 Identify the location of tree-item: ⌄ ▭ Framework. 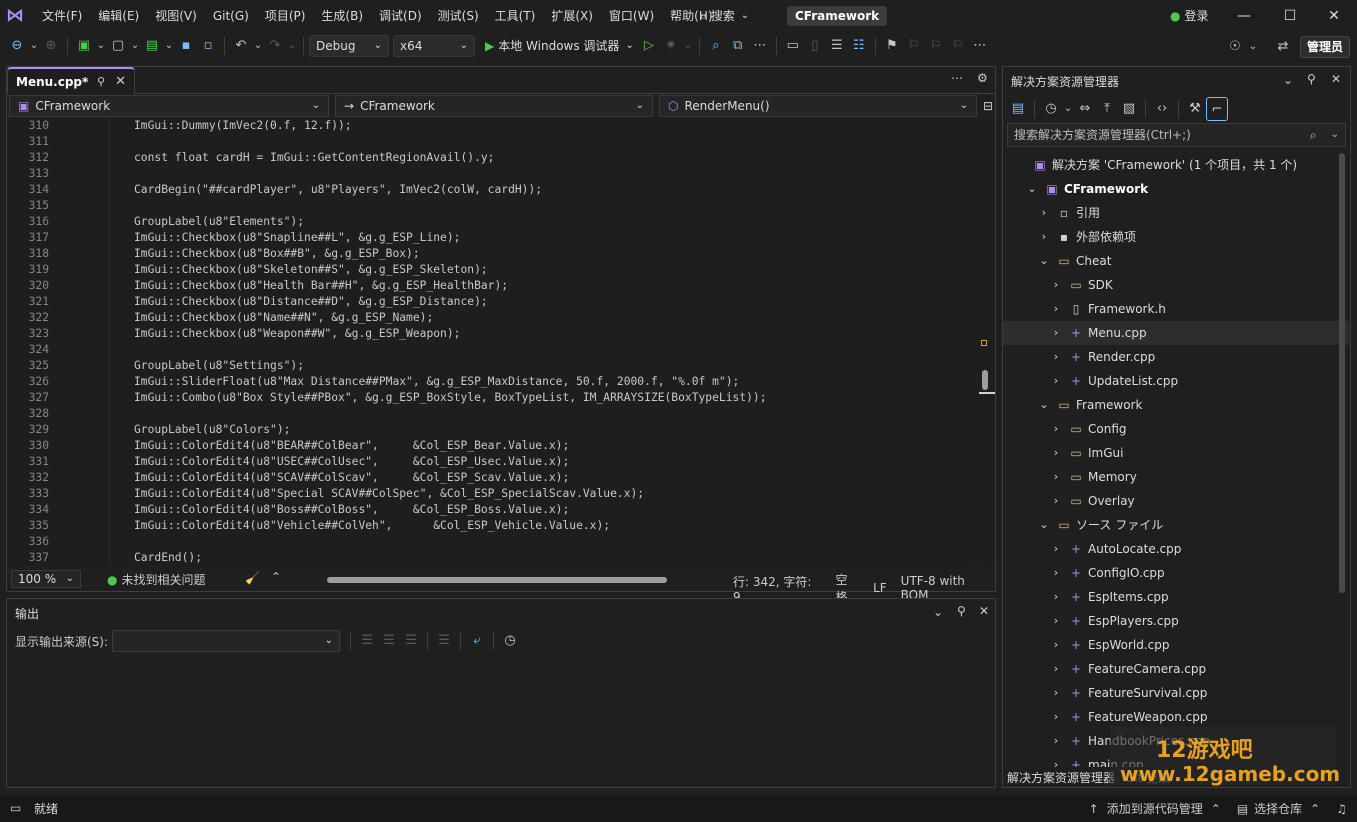
(1176, 405).